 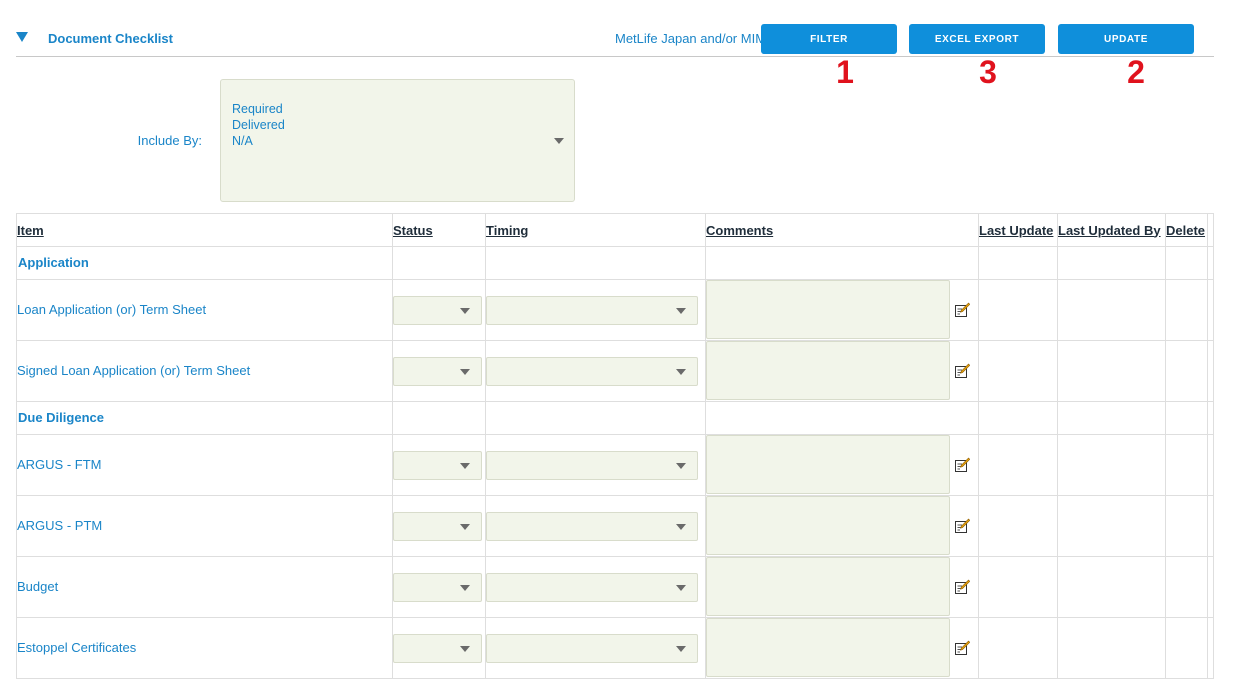 I want to click on item-cell: Budget, so click(x=204, y=587).